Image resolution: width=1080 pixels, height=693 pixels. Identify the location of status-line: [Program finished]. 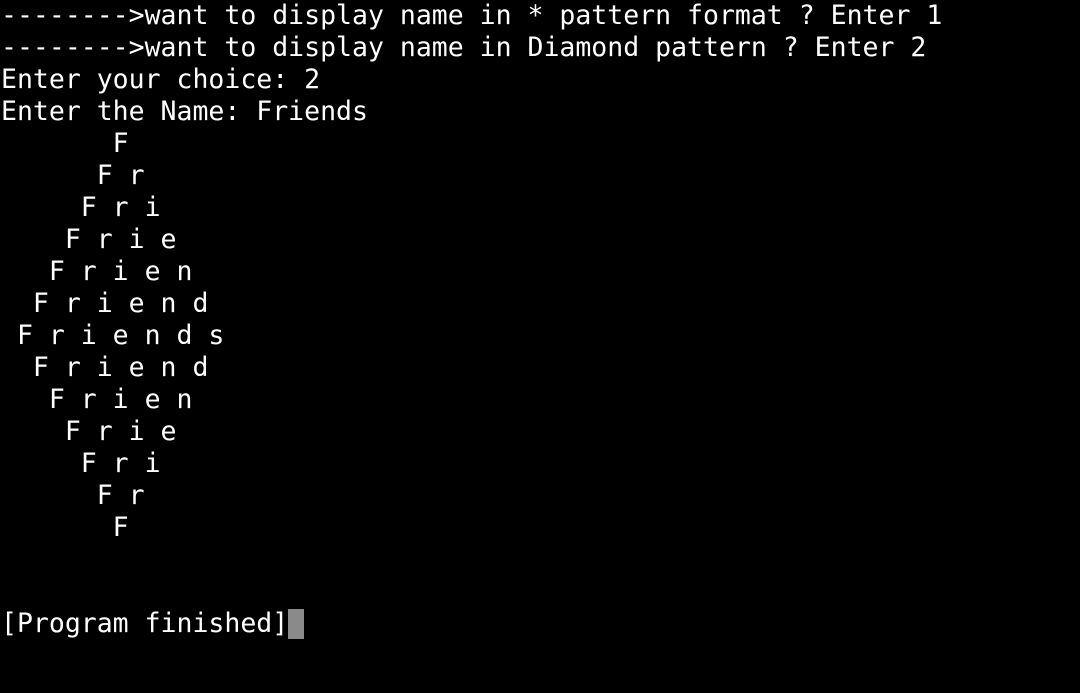
(540, 624).